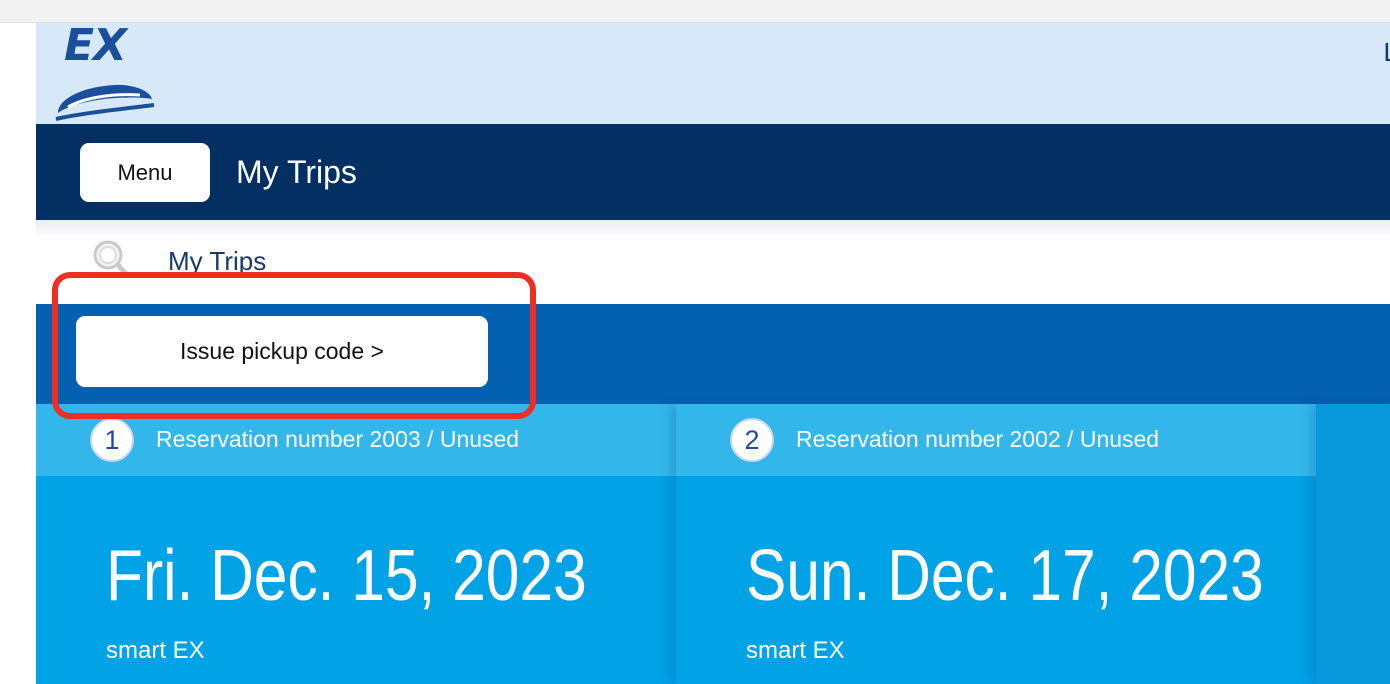 The width and height of the screenshot is (1390, 684). I want to click on reservation-number: Reservation number 2003 / Unused, so click(338, 439).